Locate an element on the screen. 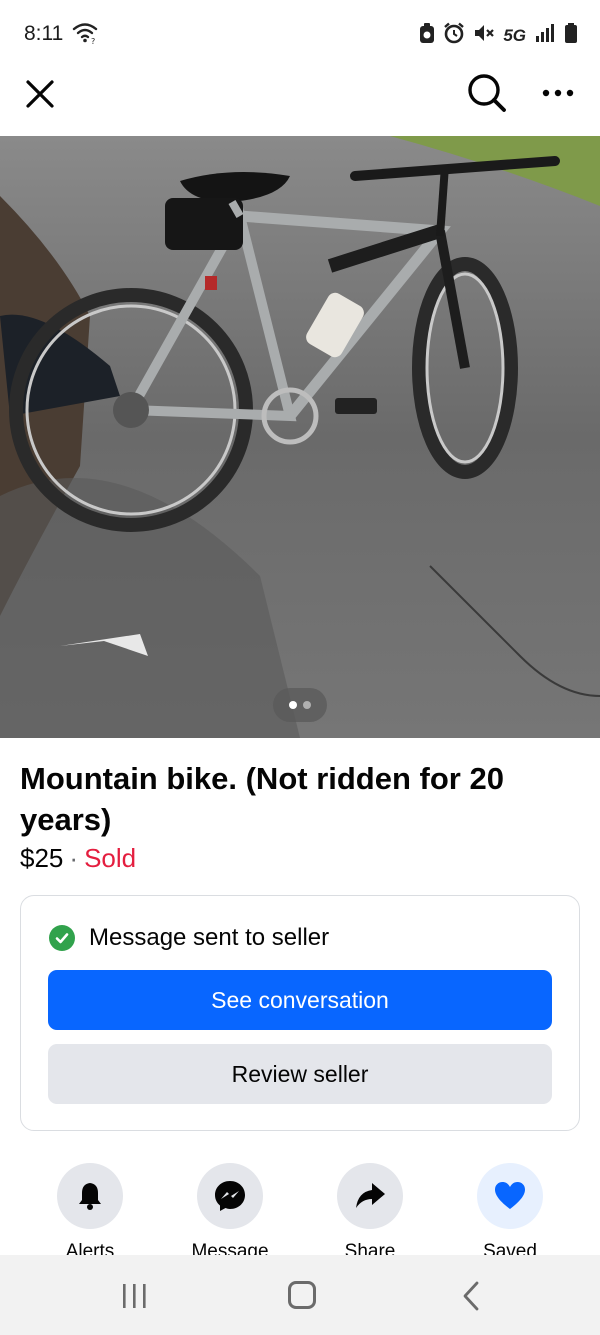 This screenshot has height=1335, width=600. listing-status: Sold is located at coordinates (110, 858).